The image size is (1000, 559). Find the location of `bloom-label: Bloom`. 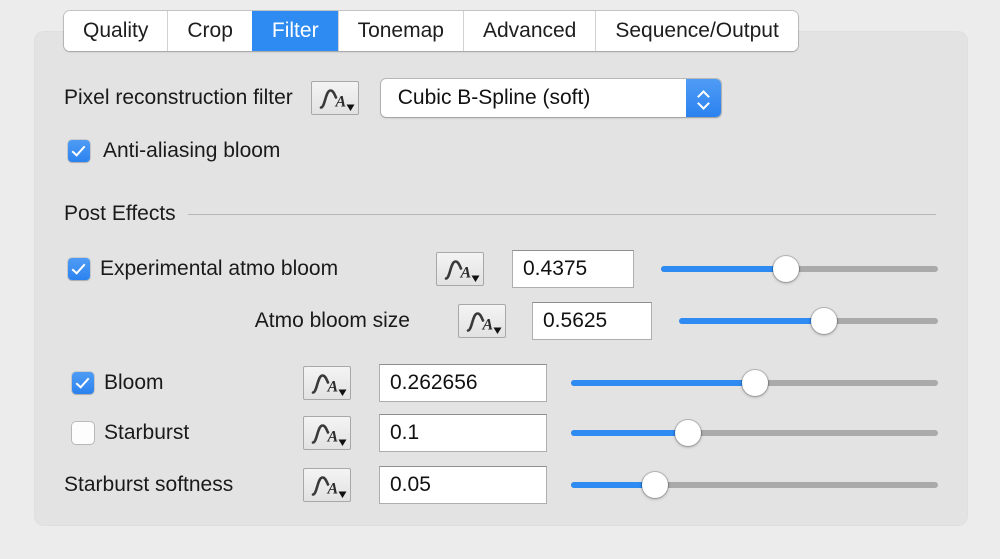

bloom-label: Bloom is located at coordinates (134, 382).